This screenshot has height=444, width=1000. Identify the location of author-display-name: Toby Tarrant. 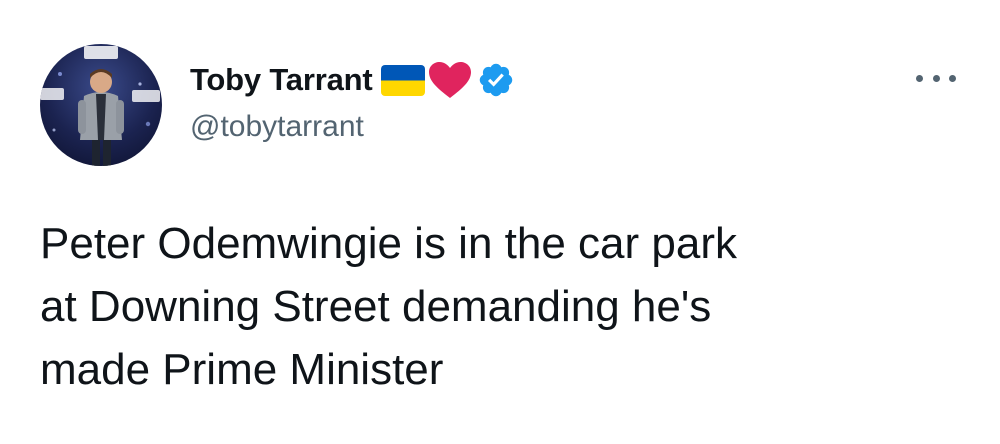
(281, 80).